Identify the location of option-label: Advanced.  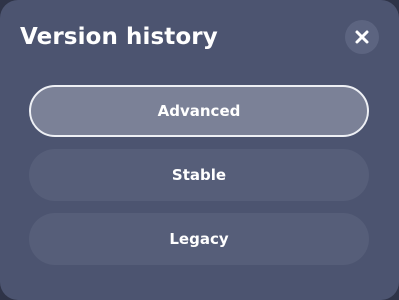
(199, 111).